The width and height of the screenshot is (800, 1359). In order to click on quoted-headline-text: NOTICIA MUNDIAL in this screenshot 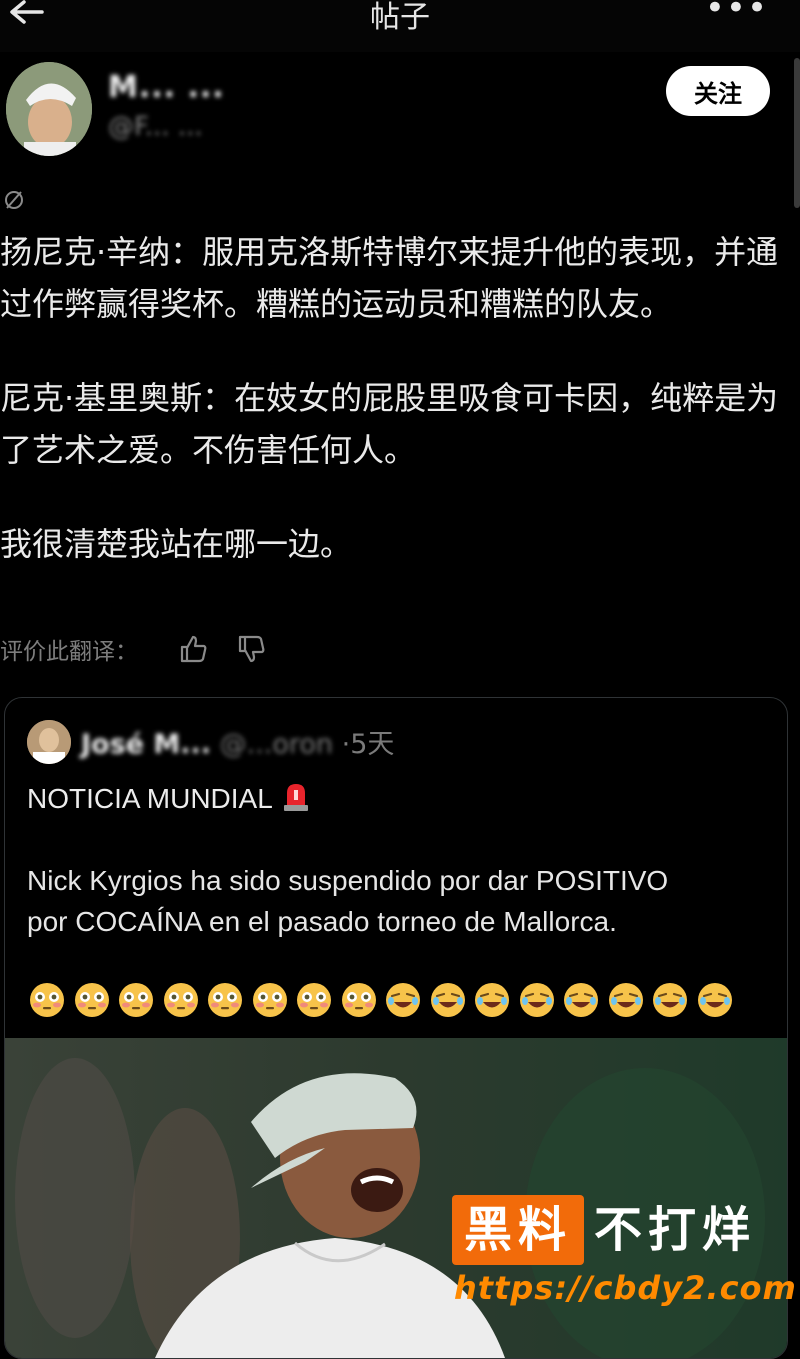, I will do `click(150, 798)`.